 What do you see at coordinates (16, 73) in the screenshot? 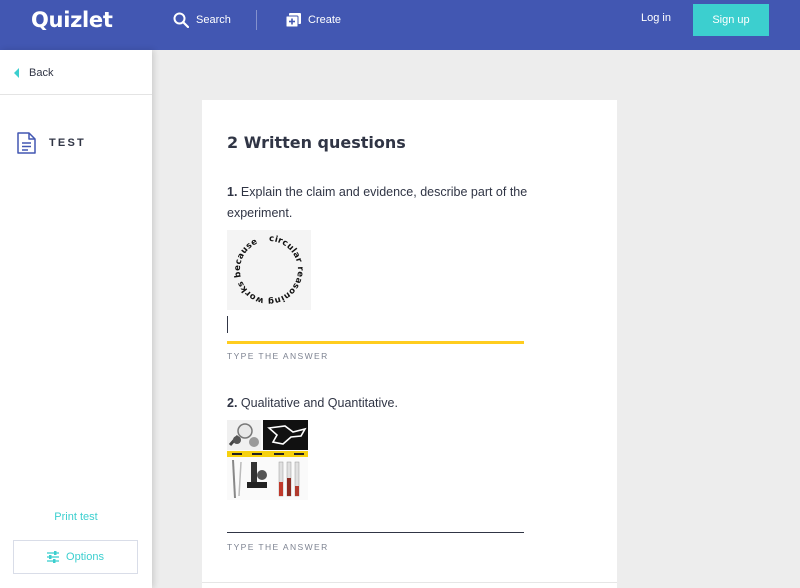
I see `back-arrow-icon` at bounding box center [16, 73].